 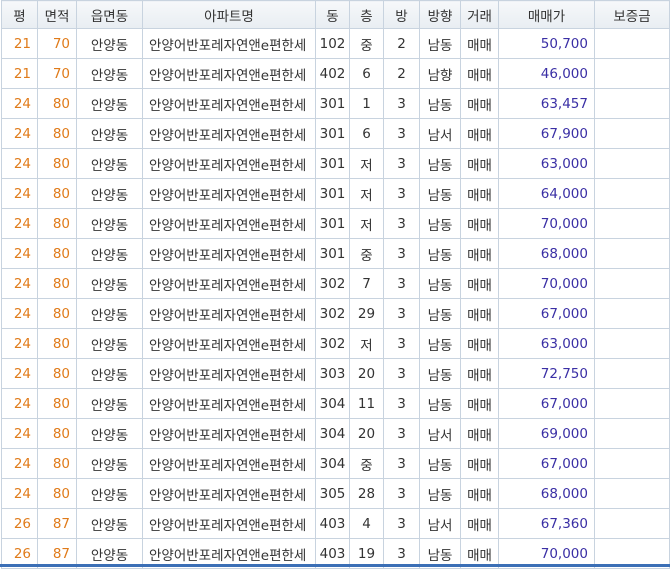 I want to click on table-row: 24 80 안양동 안양어반포레자연앤e편한세 301 저 3 남동 매매 63,000, so click(x=335, y=163).